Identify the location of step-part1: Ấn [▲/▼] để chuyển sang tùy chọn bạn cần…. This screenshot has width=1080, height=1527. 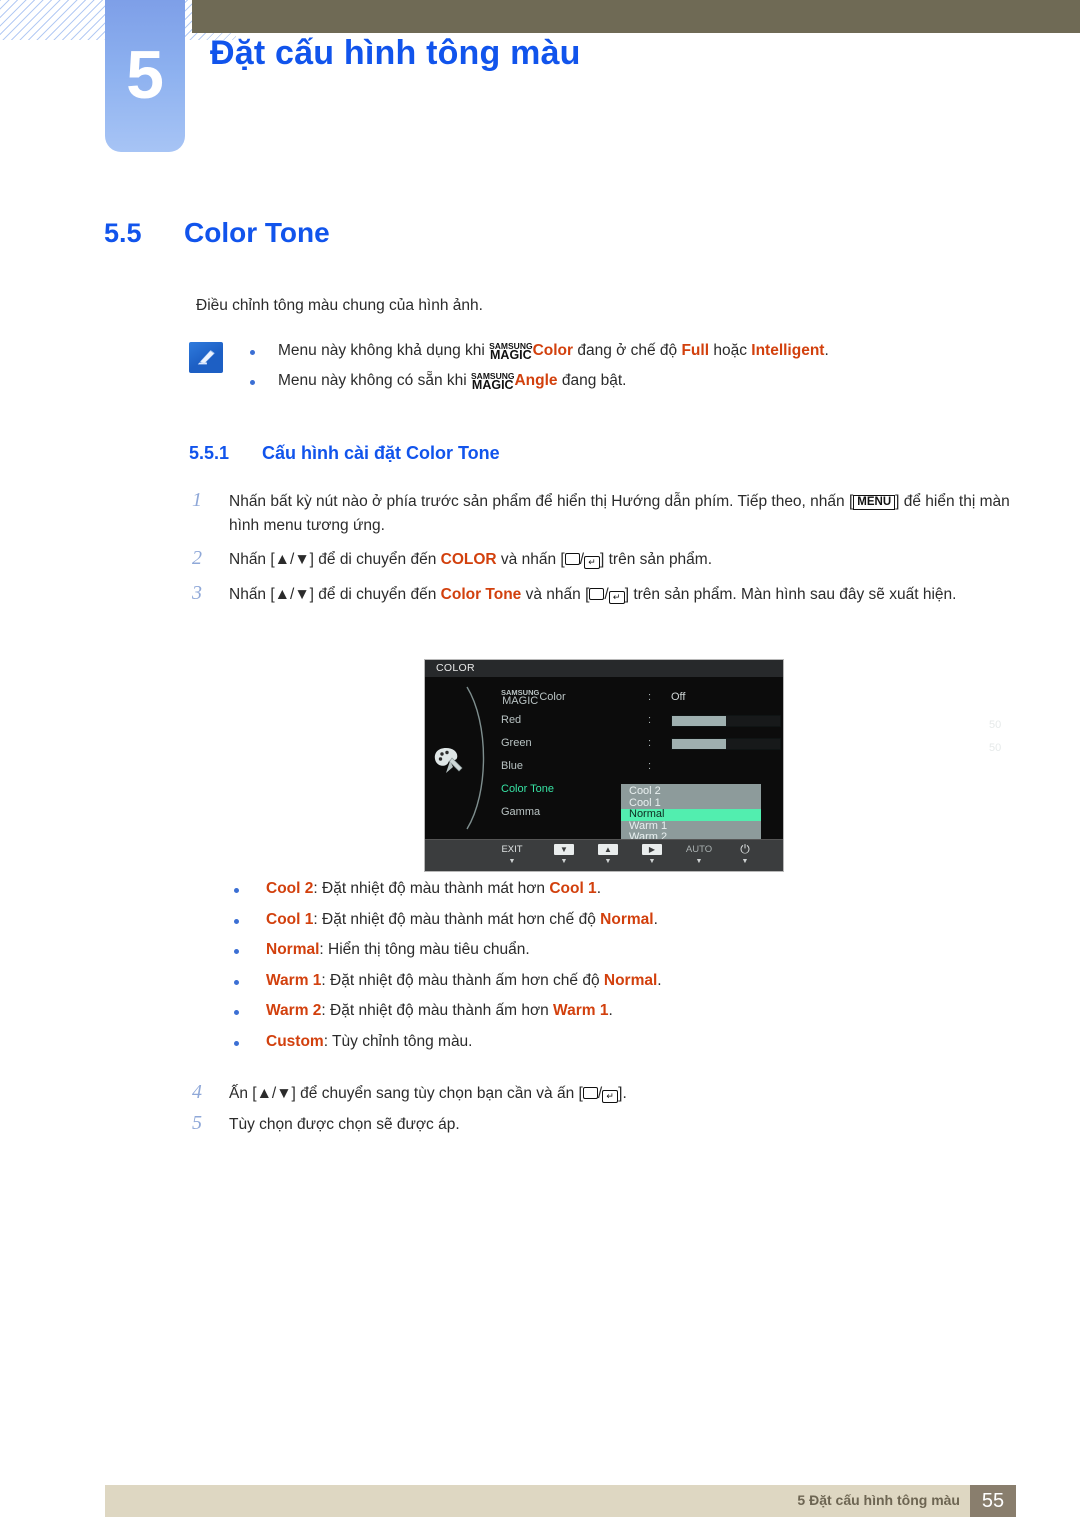
(406, 1093).